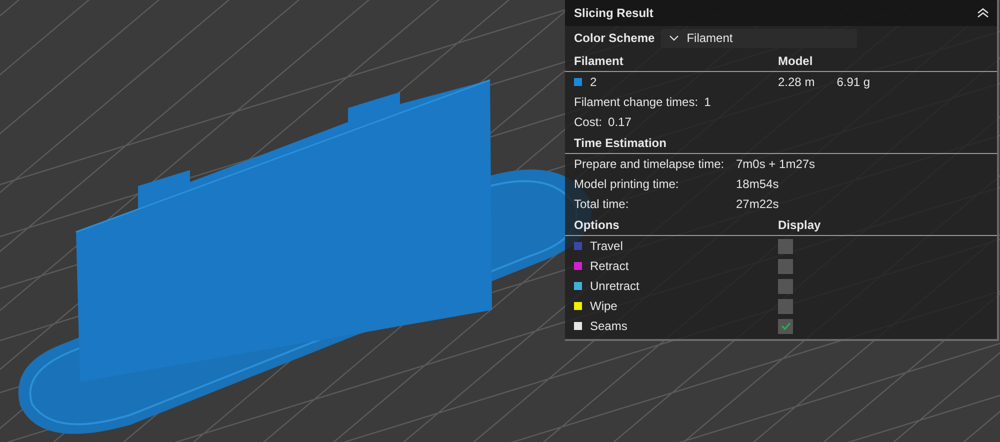  I want to click on option-name: Unretract, so click(615, 286).